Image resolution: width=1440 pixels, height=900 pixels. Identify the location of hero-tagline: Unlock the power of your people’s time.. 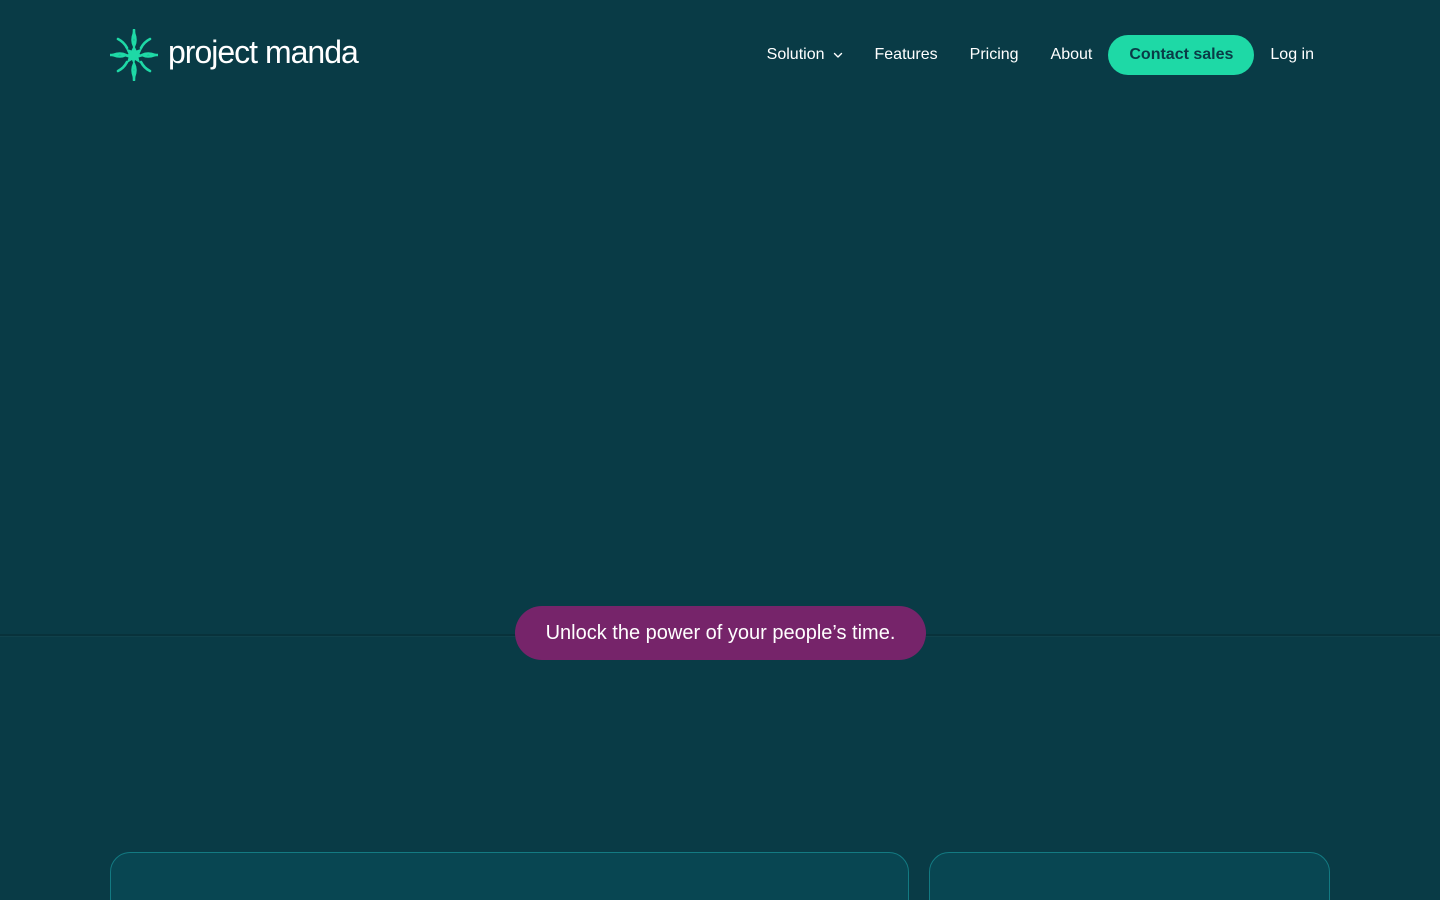
(720, 632).